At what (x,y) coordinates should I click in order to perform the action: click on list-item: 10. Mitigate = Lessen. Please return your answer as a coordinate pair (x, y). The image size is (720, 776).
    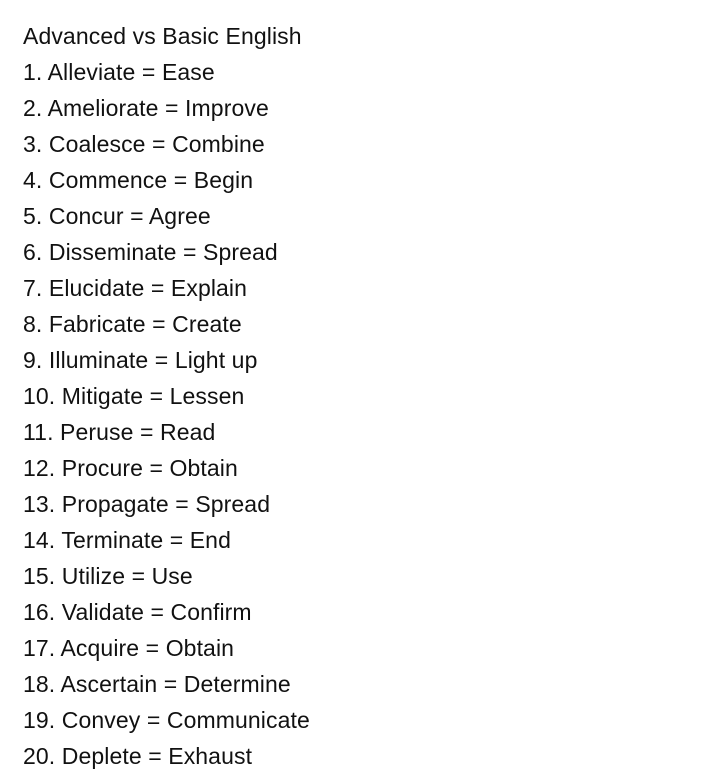
    Looking at the image, I should click on (134, 396).